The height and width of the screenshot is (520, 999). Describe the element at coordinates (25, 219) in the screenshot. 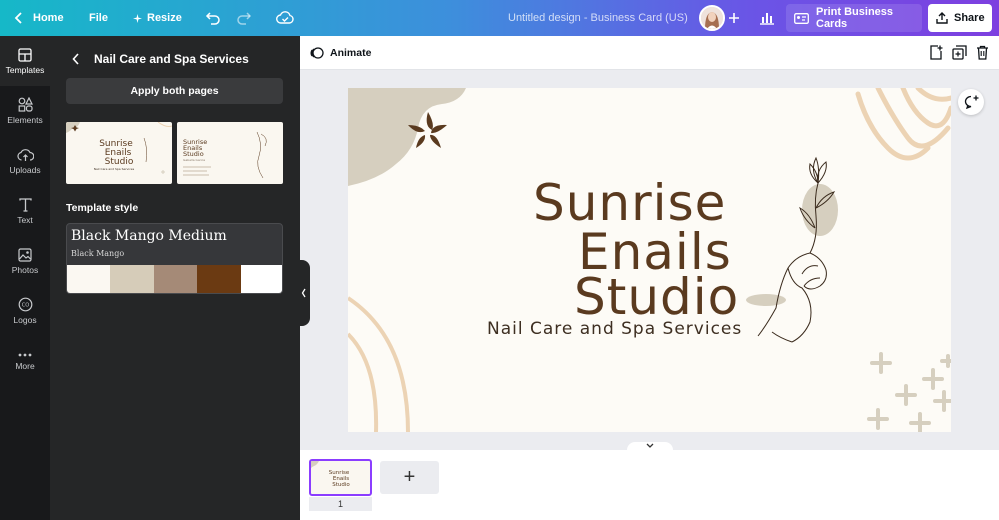

I see `rail-label: Text` at that location.